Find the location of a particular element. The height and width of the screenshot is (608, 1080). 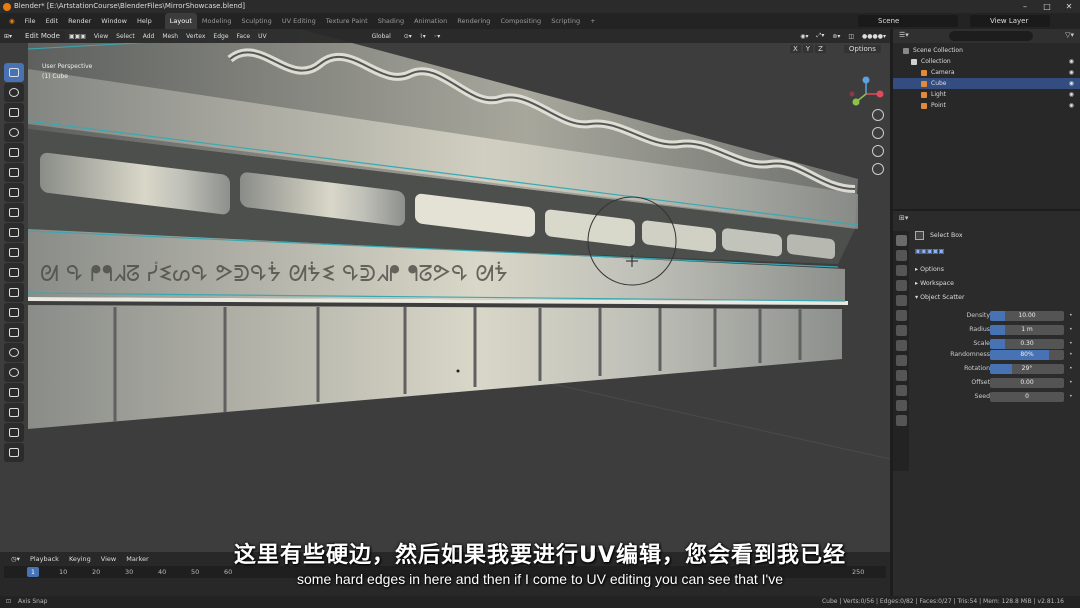

outliner-row-collection: Collection ◉ is located at coordinates (986, 61).